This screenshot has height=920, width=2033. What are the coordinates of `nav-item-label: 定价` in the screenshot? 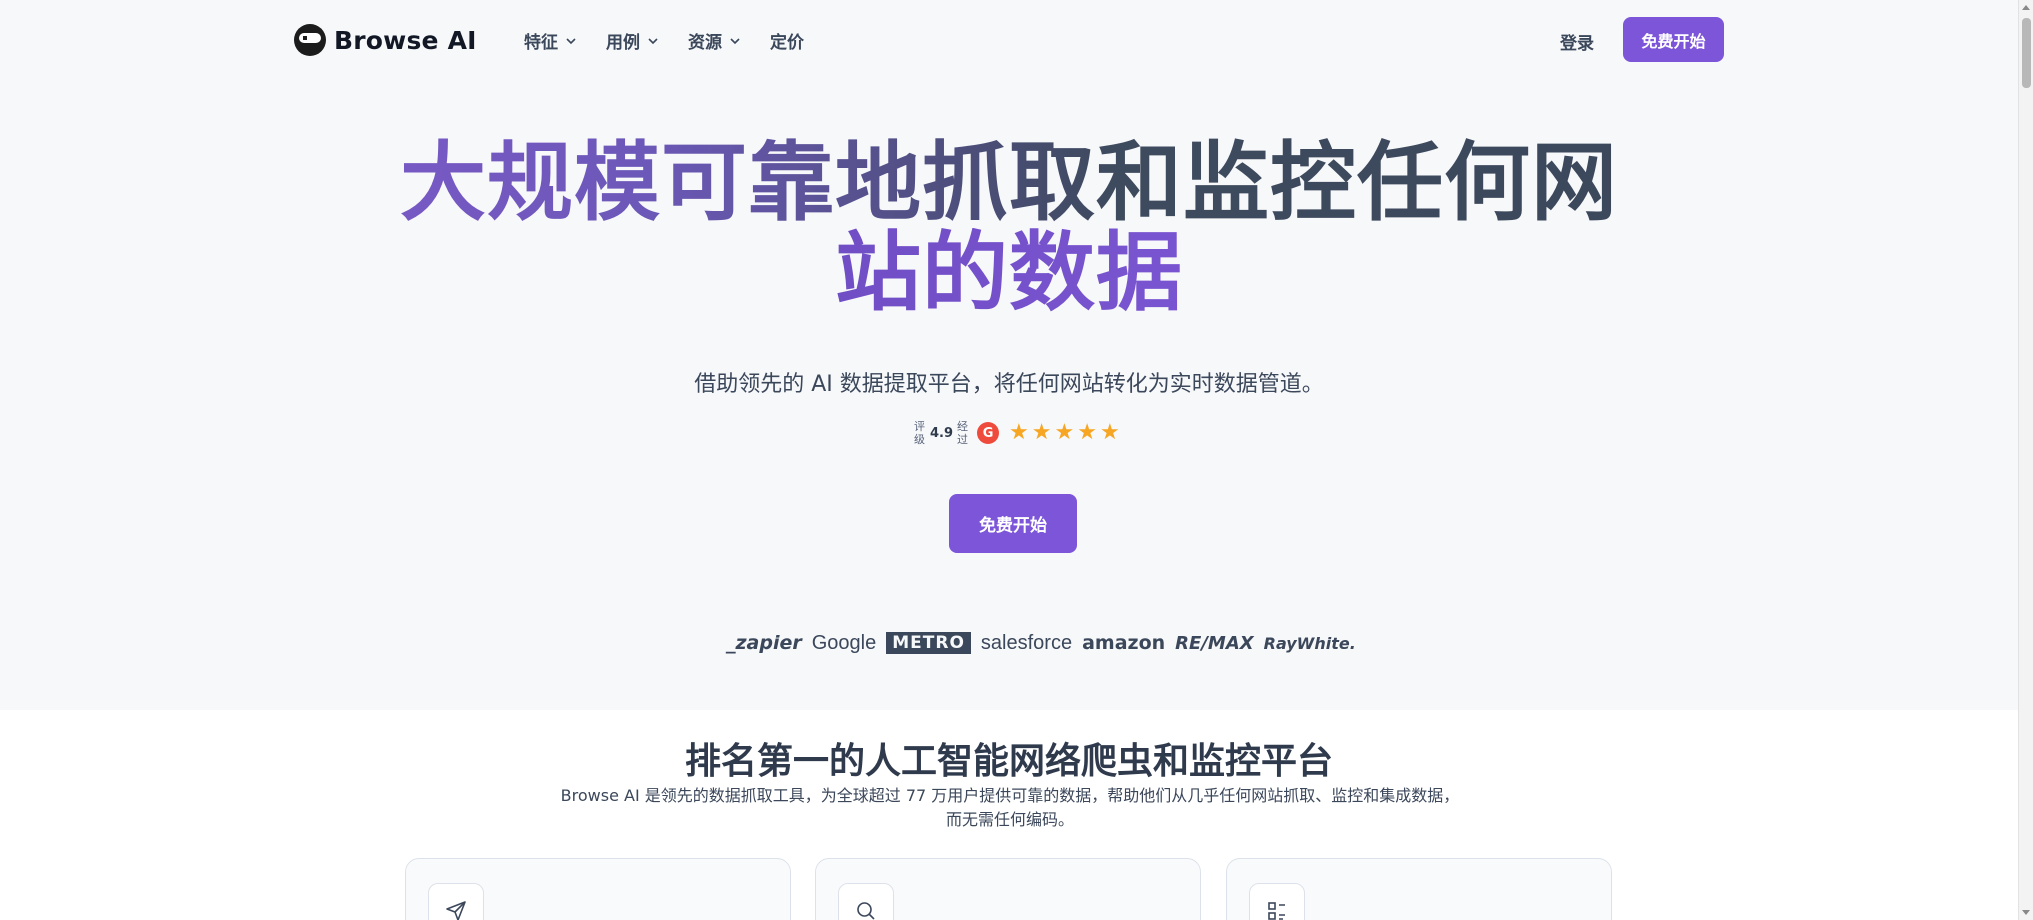 It's located at (787, 43).